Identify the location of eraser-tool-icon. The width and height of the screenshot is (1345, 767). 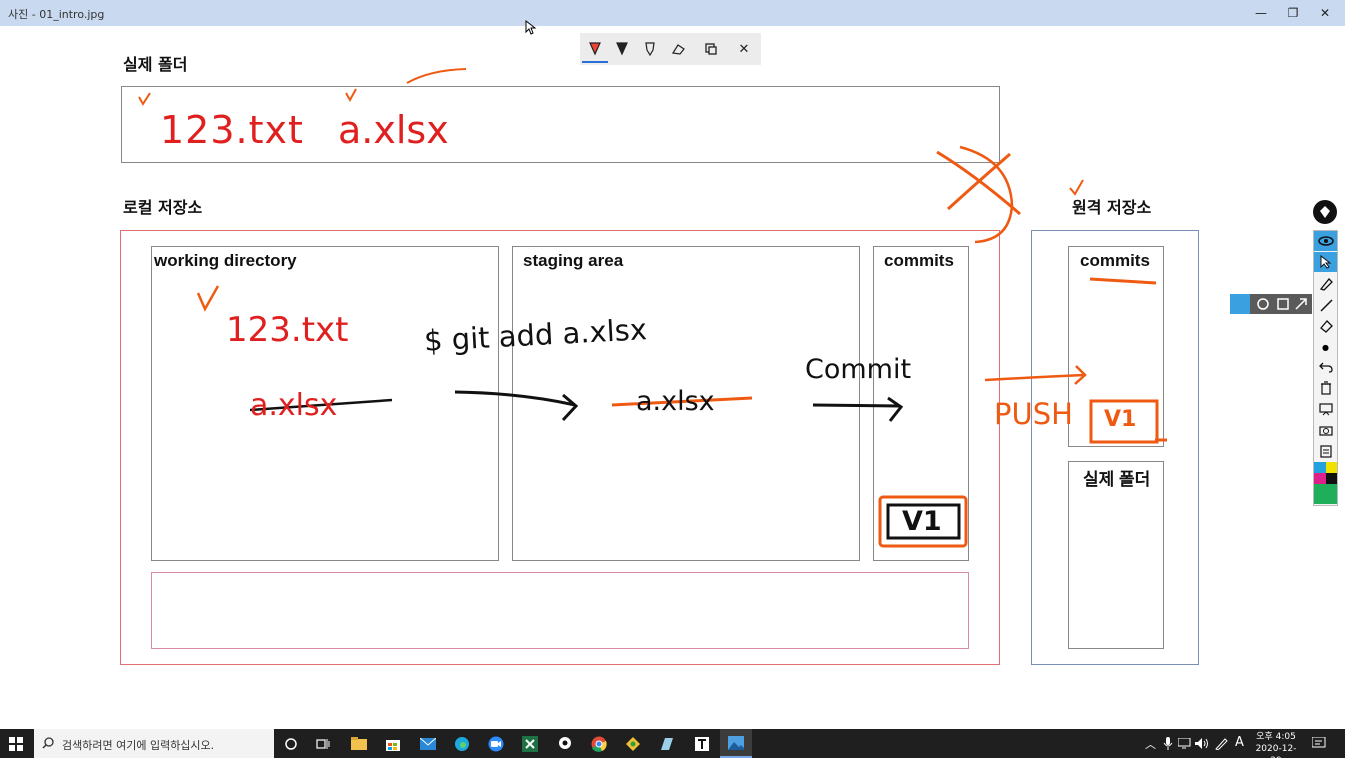
(1325, 326).